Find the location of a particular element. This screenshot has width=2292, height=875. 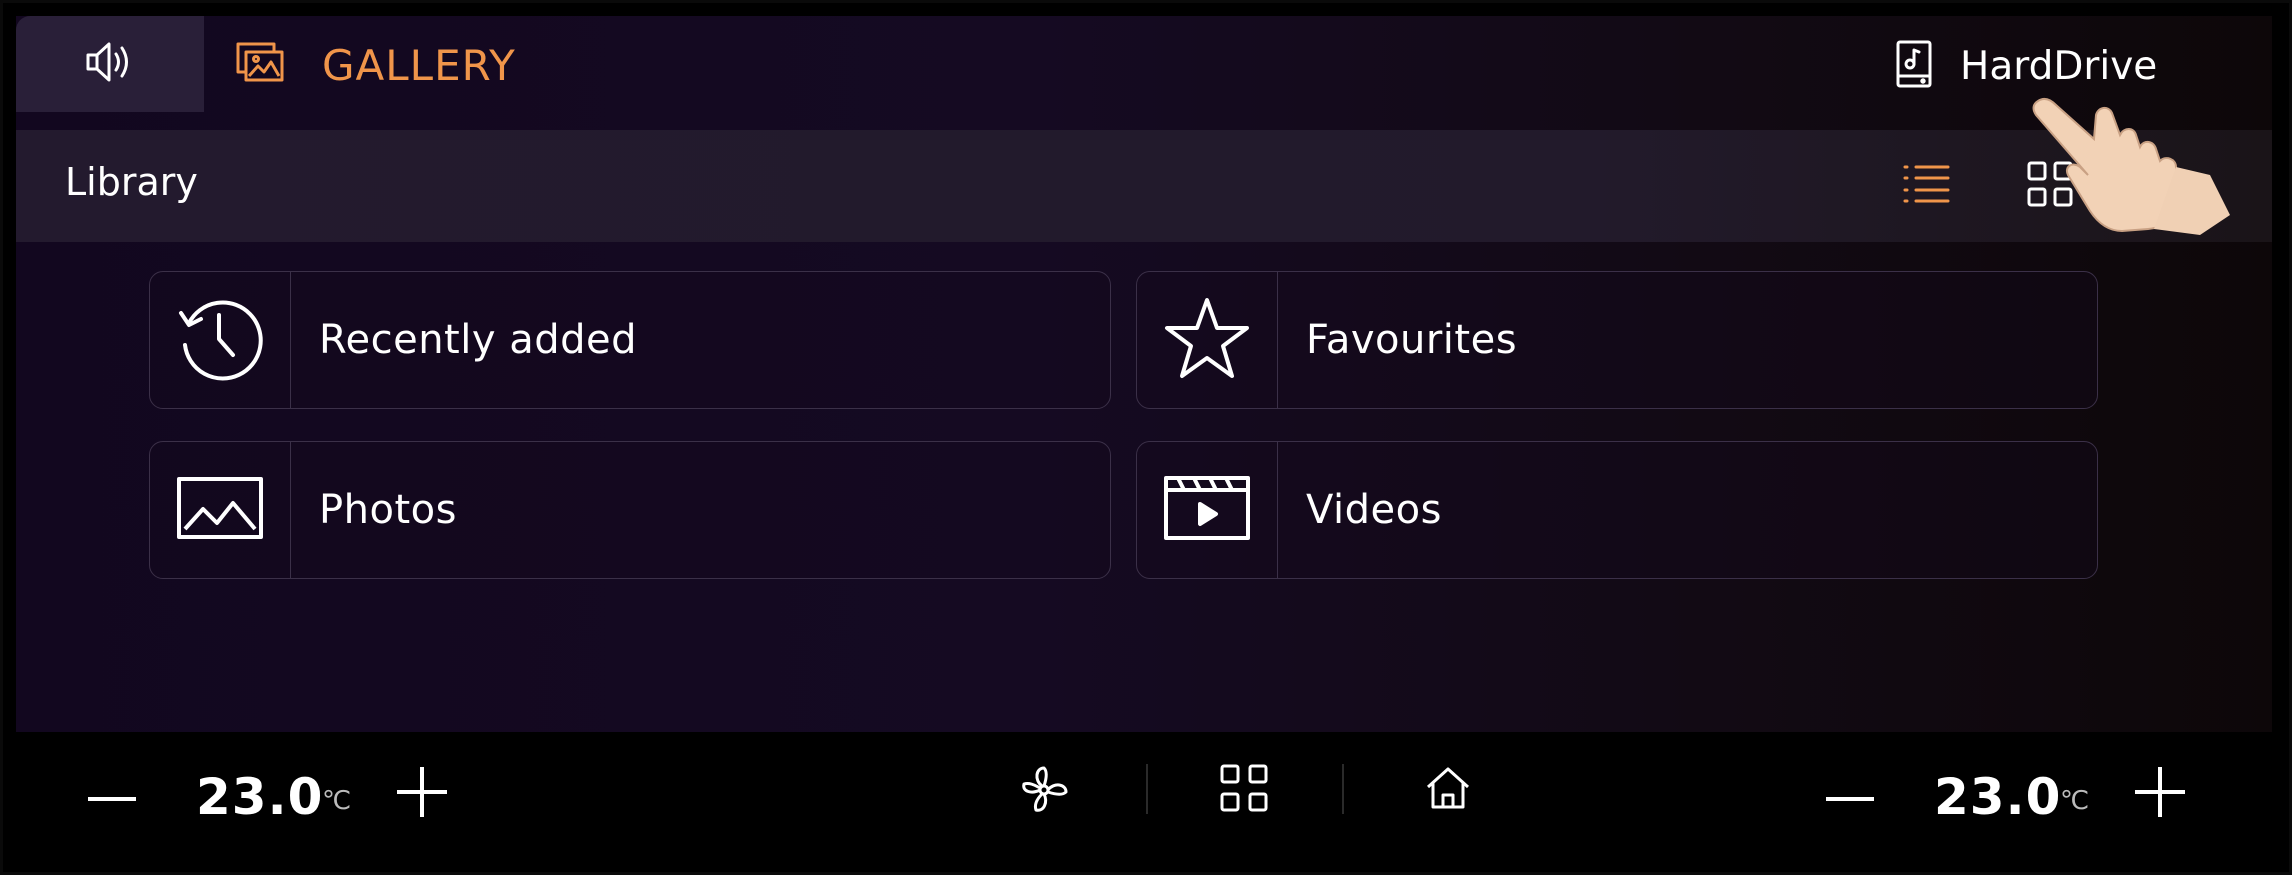

image-icon is located at coordinates (220, 510).